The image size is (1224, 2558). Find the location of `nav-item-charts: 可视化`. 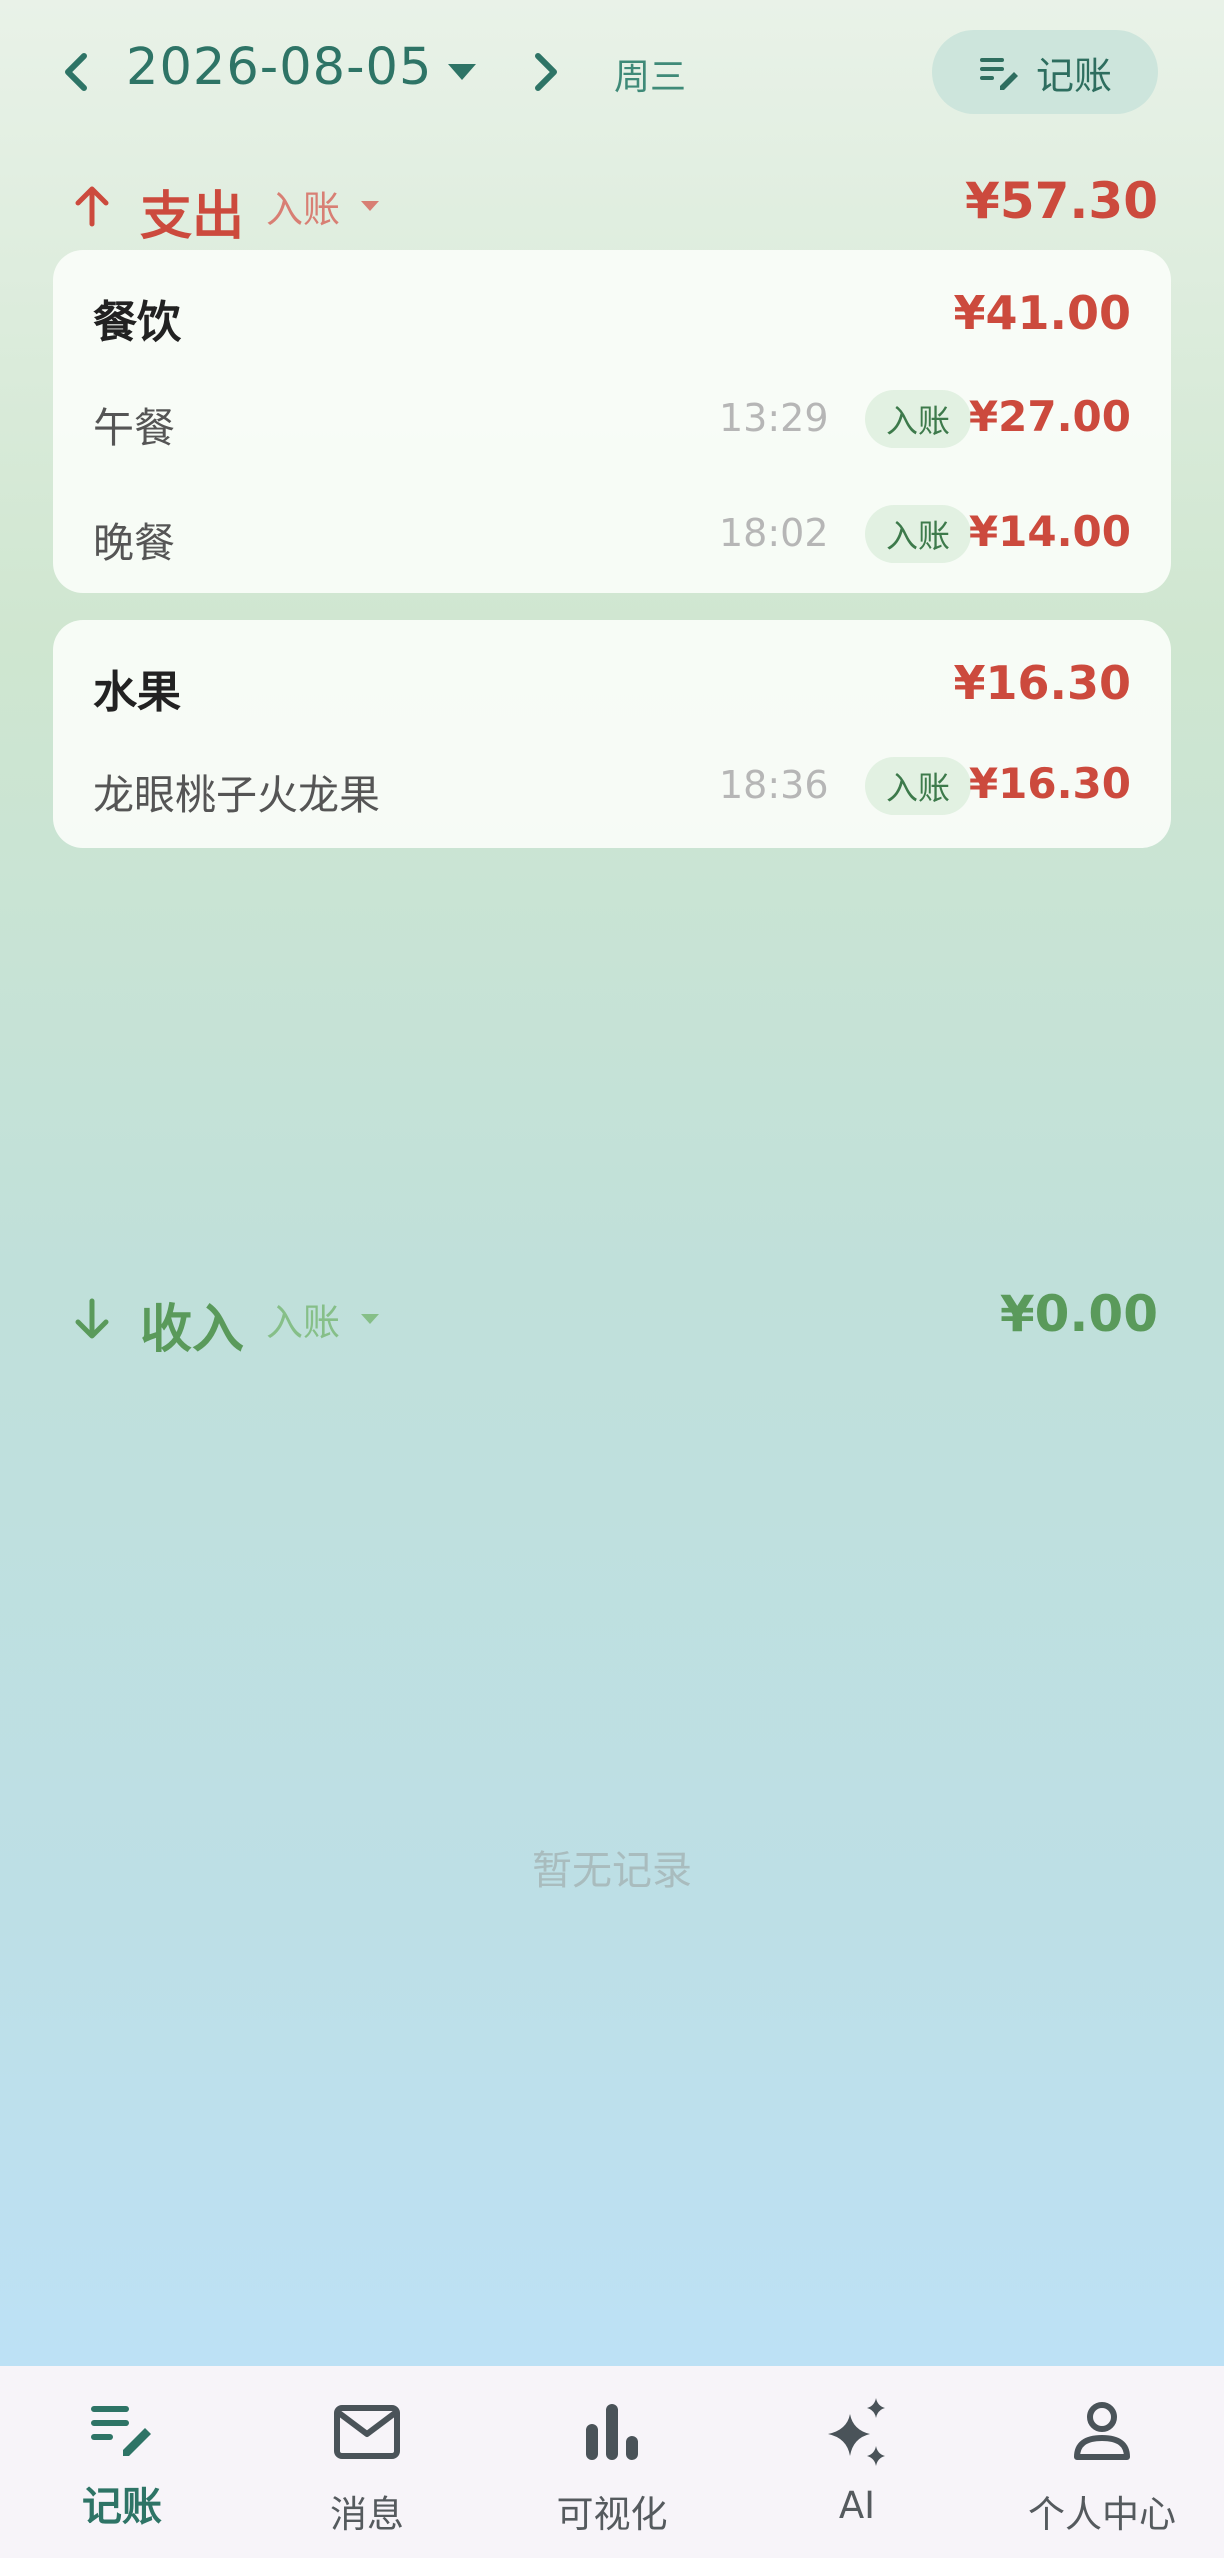

nav-item-charts: 可视化 is located at coordinates (612, 2462).